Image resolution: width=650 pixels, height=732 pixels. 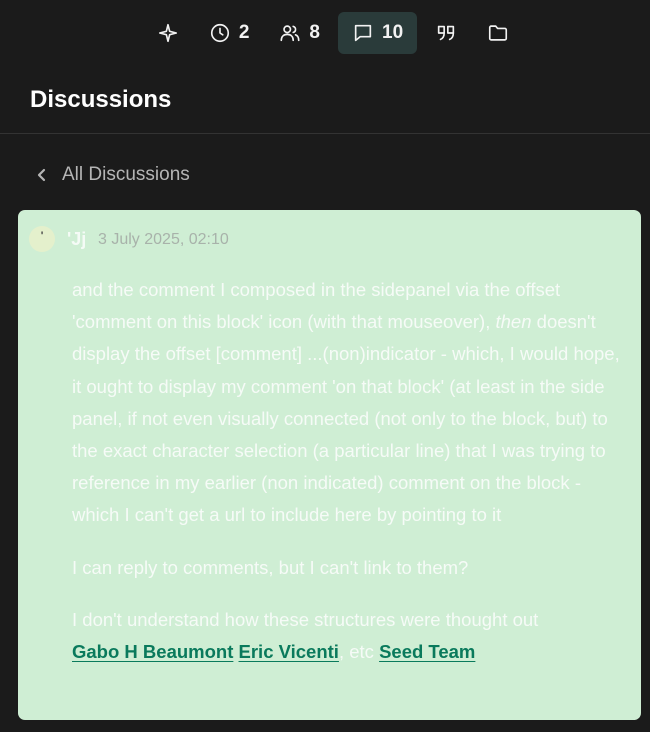 I want to click on collaborators-button: 8, so click(x=299, y=33).